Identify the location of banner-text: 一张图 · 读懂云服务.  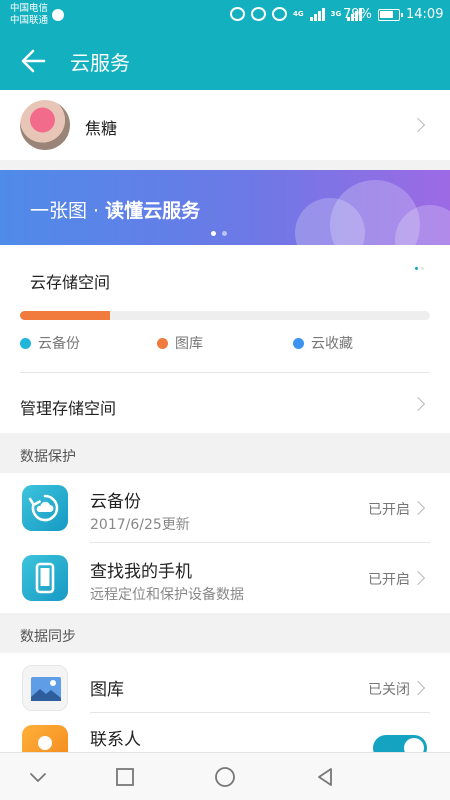
(115, 209).